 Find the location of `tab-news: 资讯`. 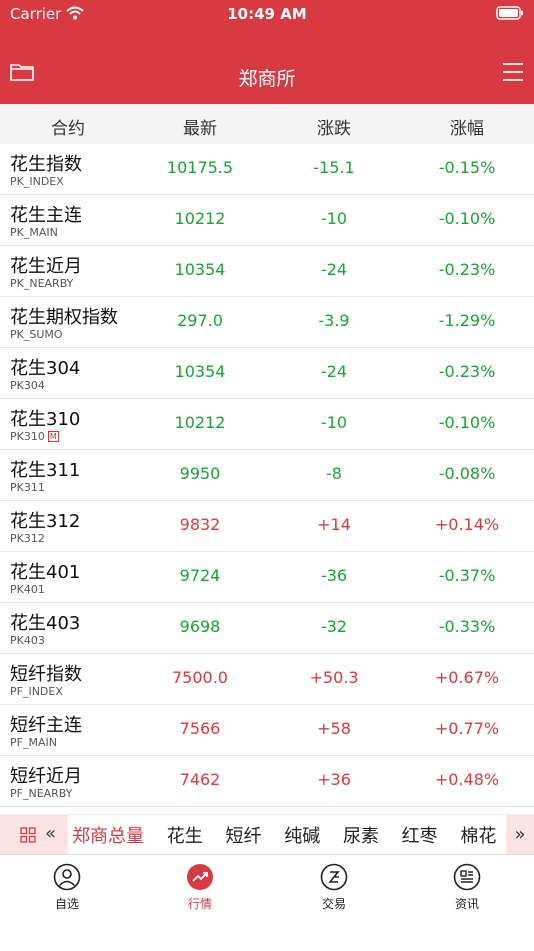

tab-news: 资讯 is located at coordinates (467, 887).